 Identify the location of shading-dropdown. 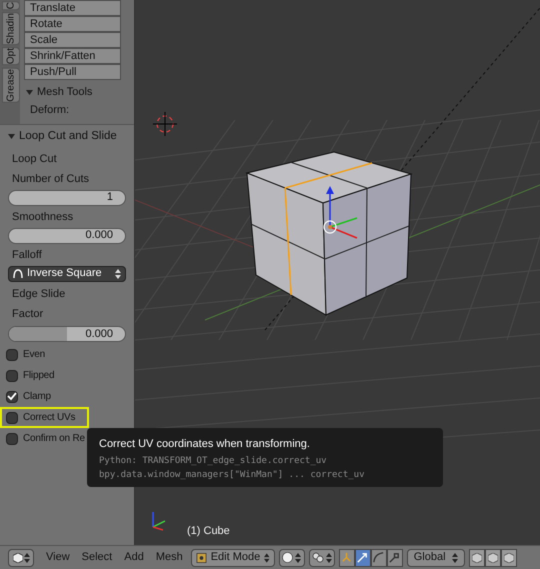
(291, 557).